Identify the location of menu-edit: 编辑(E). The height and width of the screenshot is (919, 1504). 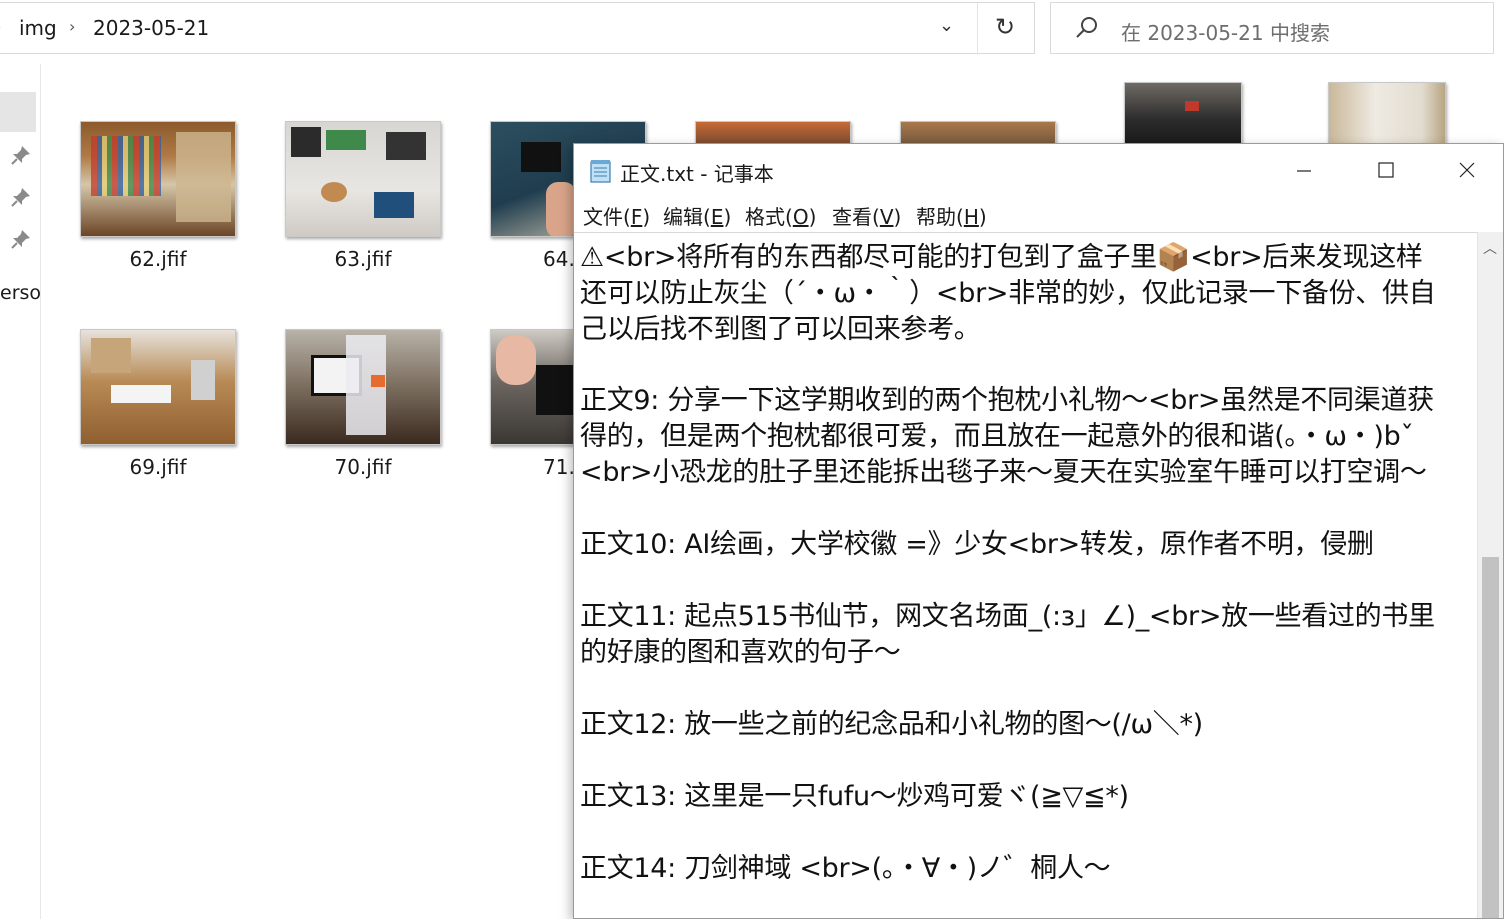
(697, 215).